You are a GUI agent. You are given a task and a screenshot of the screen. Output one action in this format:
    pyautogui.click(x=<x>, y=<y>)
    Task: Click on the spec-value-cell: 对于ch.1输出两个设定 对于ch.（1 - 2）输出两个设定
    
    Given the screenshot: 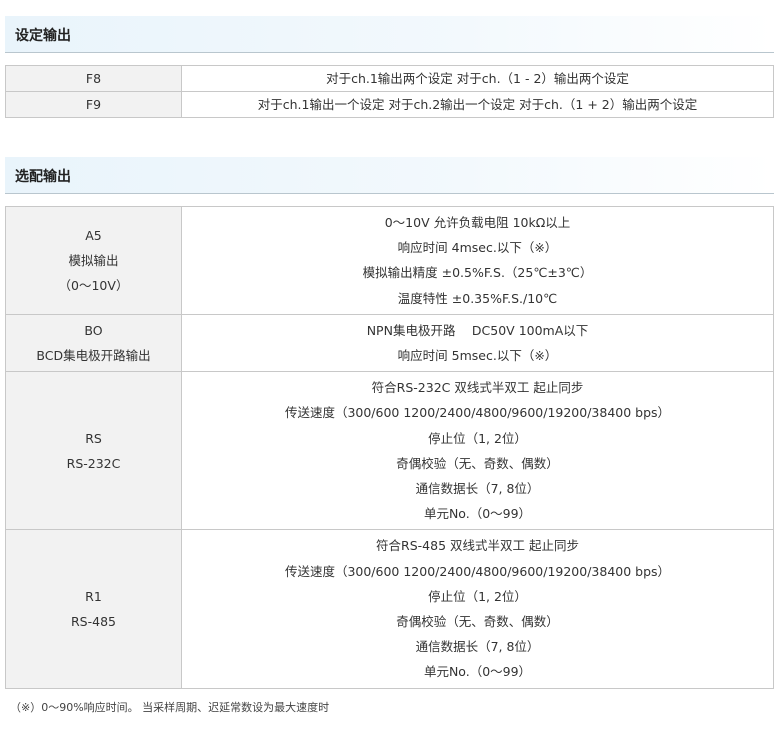 What is the action you would take?
    pyautogui.click(x=477, y=78)
    